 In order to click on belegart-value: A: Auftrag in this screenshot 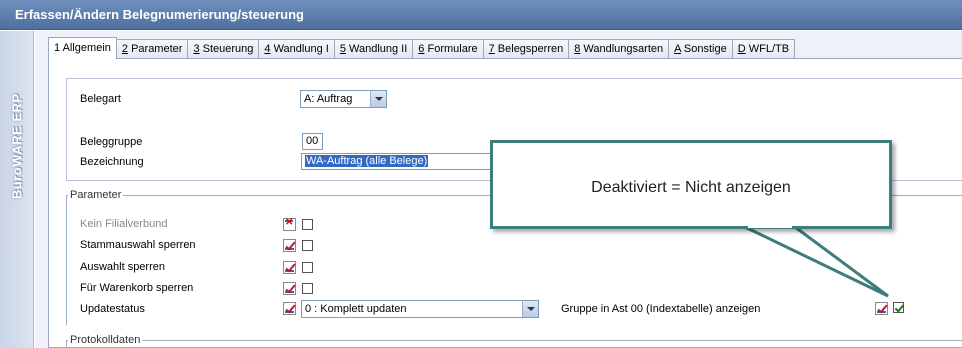, I will do `click(328, 99)`.